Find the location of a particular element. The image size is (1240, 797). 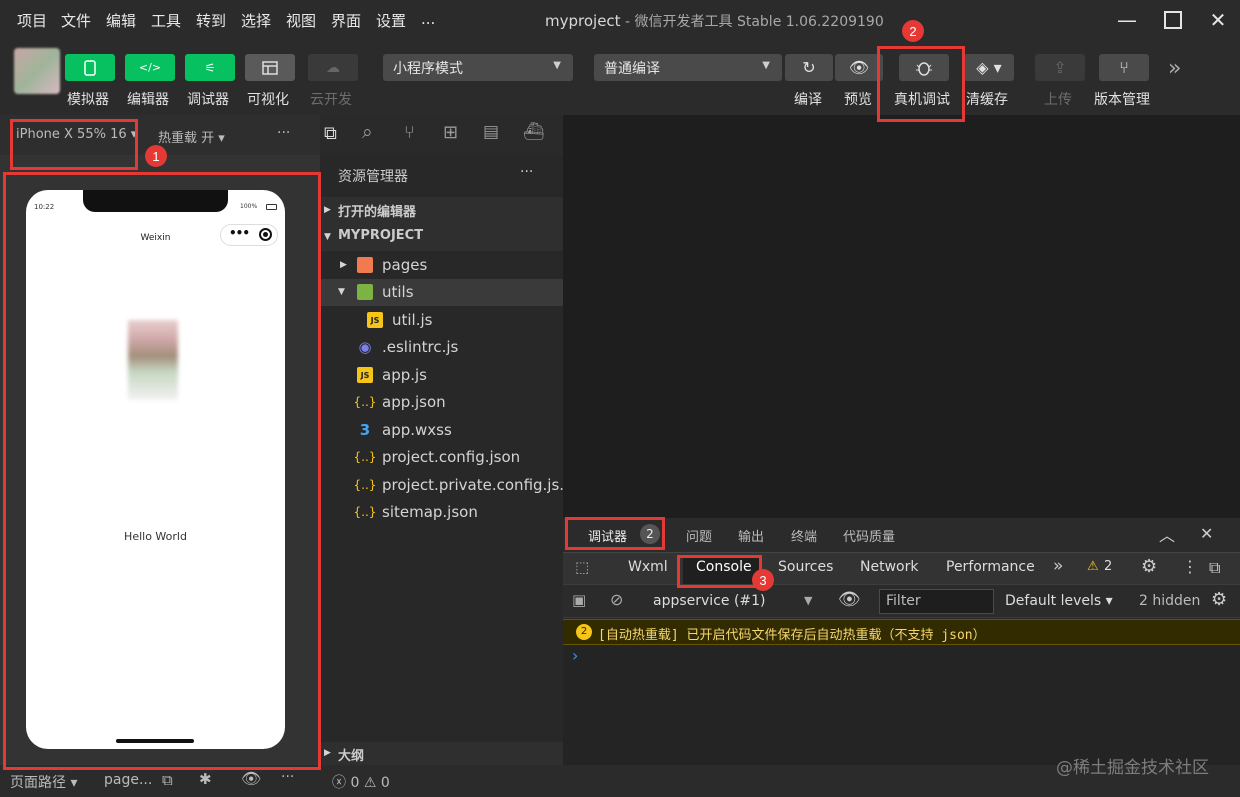

tab-problems: 问题 is located at coordinates (699, 535).